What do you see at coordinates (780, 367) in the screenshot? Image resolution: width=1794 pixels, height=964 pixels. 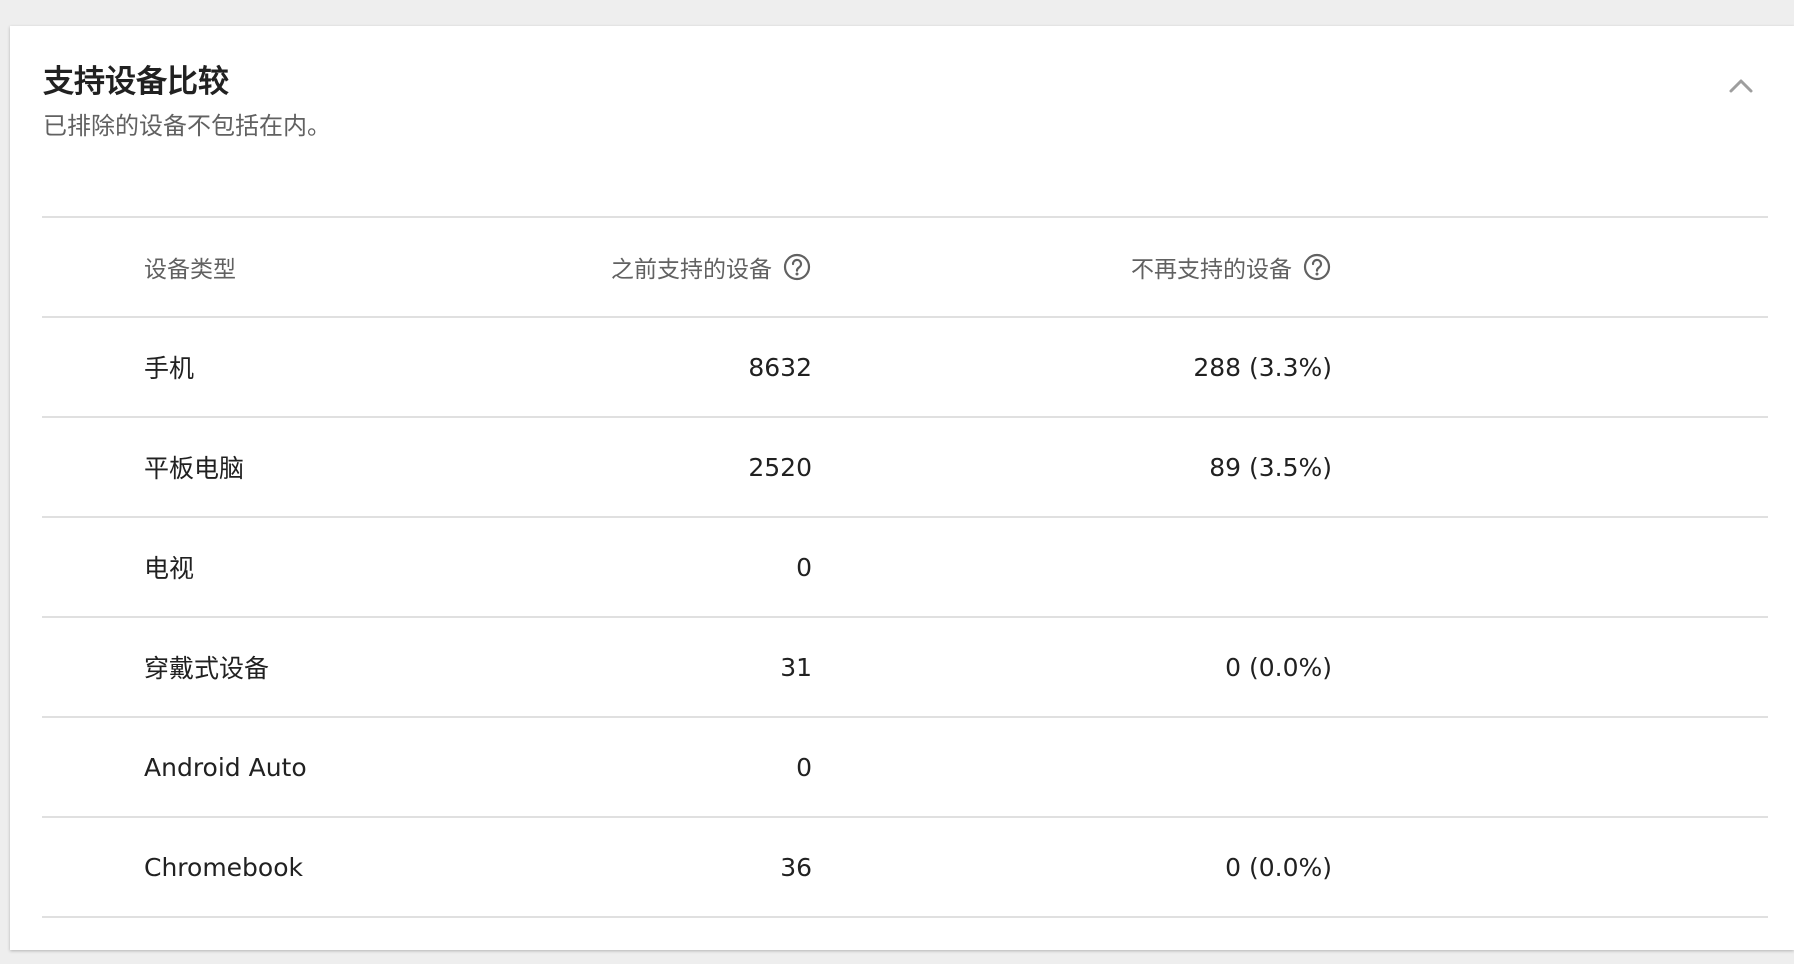 I see `cell-previously-supported: 8632` at bounding box center [780, 367].